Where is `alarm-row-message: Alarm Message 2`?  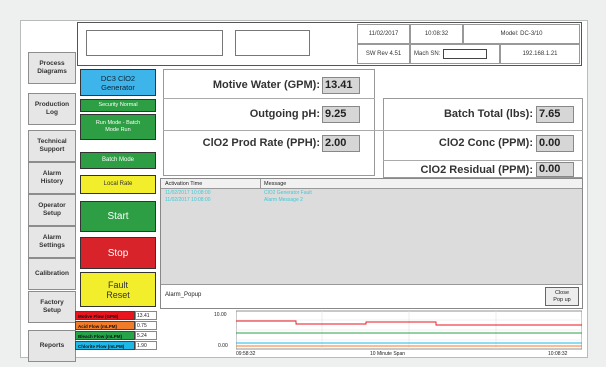
alarm-row-message: Alarm Message 2 is located at coordinates (283, 200).